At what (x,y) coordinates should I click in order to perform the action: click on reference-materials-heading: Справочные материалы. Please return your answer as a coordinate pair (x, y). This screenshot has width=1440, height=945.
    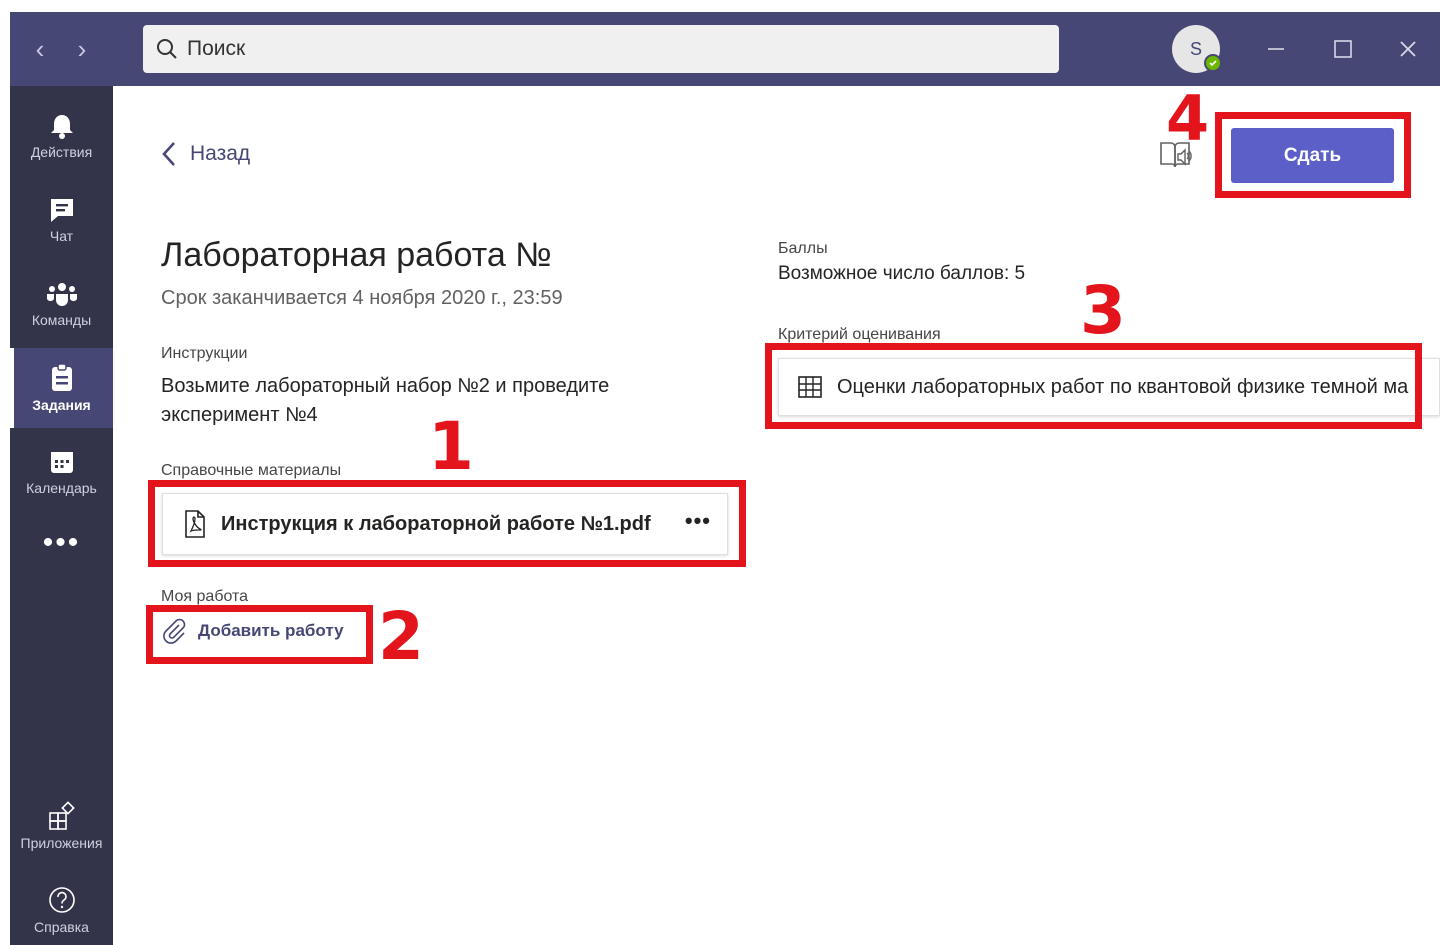
    Looking at the image, I should click on (251, 470).